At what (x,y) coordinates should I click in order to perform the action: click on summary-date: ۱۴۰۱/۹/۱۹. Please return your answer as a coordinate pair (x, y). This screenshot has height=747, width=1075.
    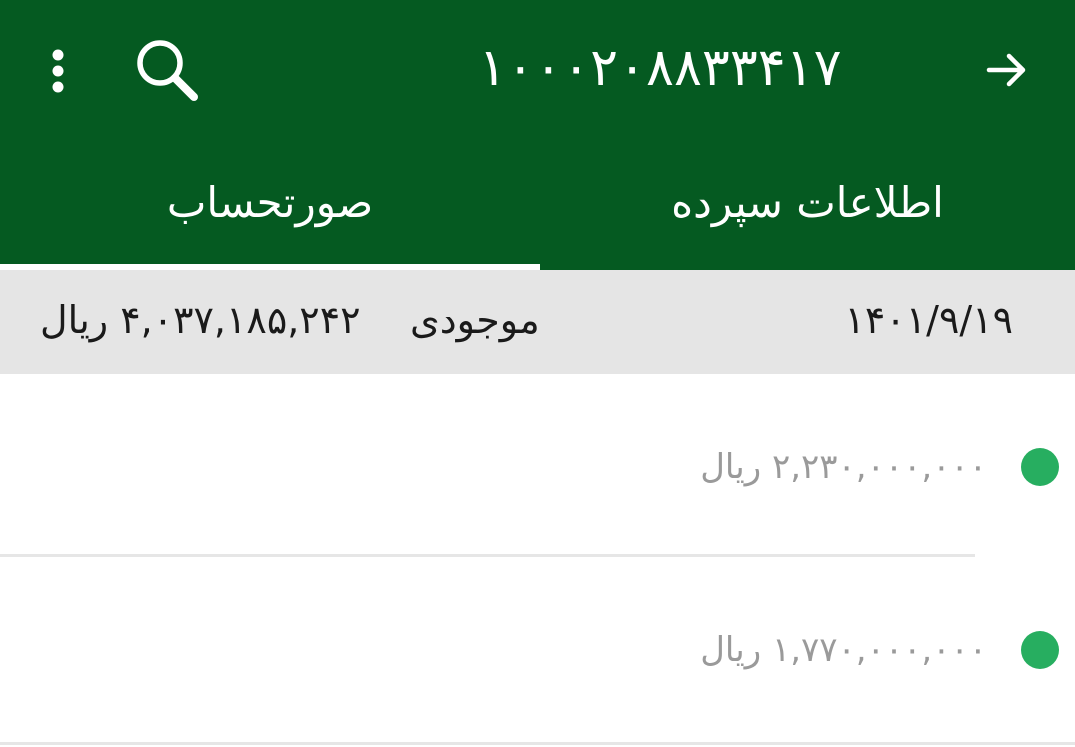
    Looking at the image, I should click on (928, 320).